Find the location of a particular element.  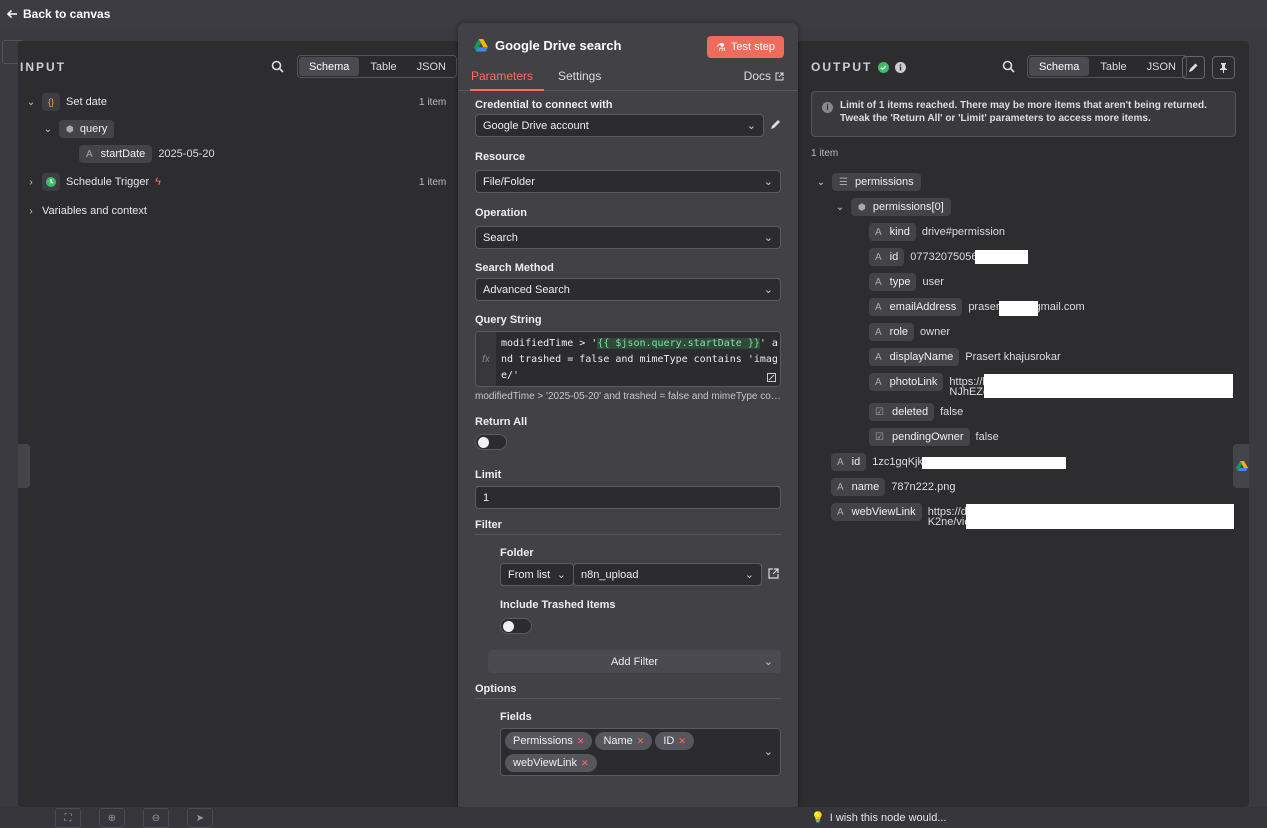

field-chip-name: Name ✕ is located at coordinates (624, 741).